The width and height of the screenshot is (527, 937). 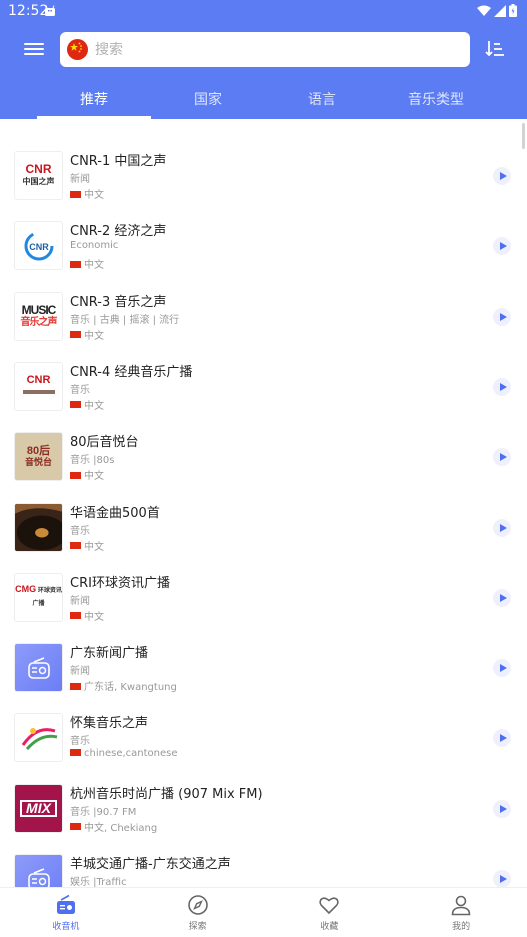 I want to click on svg-text: CNR, so click(x=39, y=247).